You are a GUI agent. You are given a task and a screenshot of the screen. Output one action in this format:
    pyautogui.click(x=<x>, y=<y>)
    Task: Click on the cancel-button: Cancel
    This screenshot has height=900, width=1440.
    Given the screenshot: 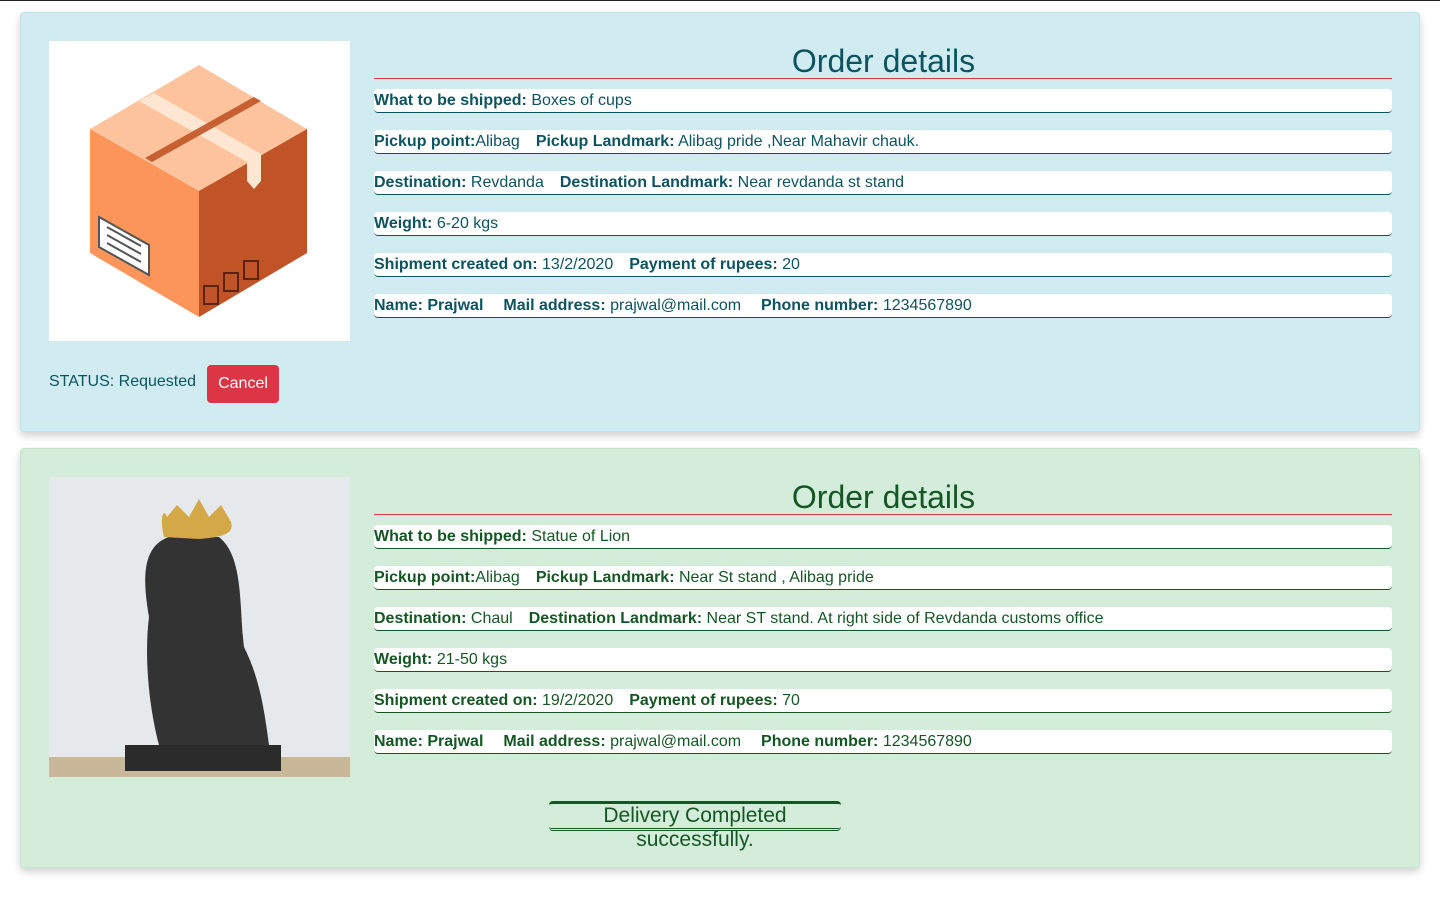 What is the action you would take?
    pyautogui.click(x=243, y=384)
    